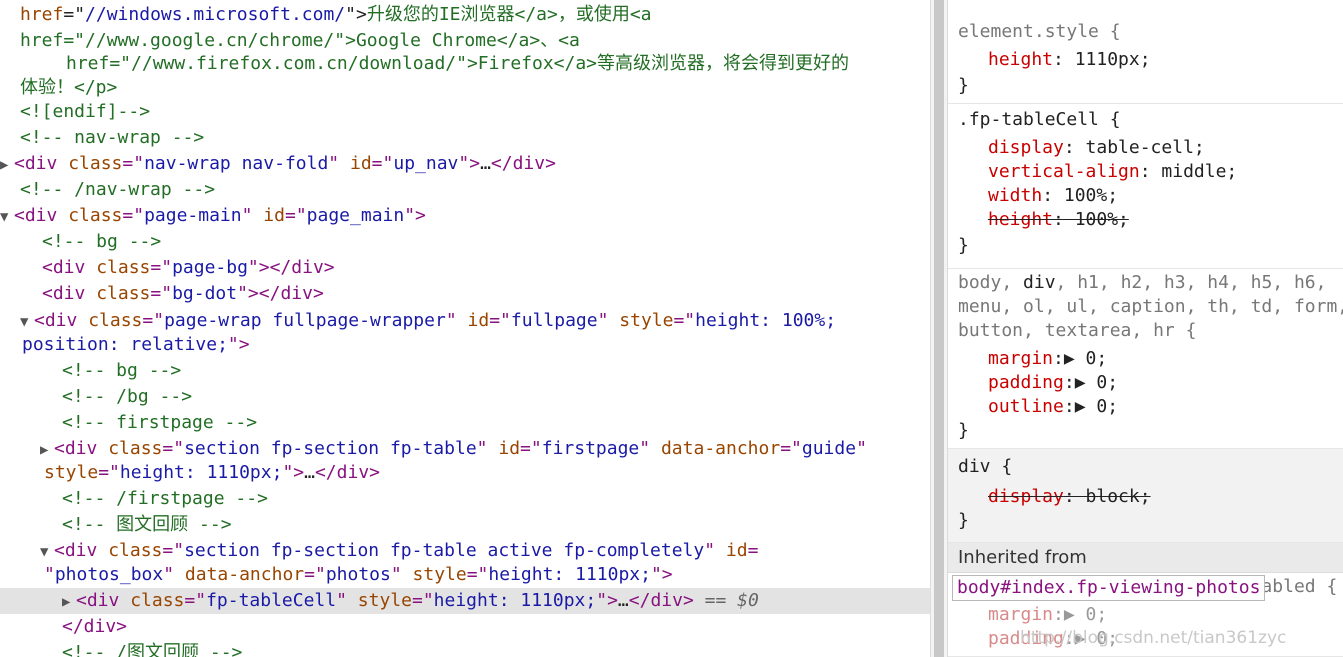 This screenshot has height=657, width=1343. What do you see at coordinates (1069, 60) in the screenshot?
I see `css-rule-line: height: 1110px;` at bounding box center [1069, 60].